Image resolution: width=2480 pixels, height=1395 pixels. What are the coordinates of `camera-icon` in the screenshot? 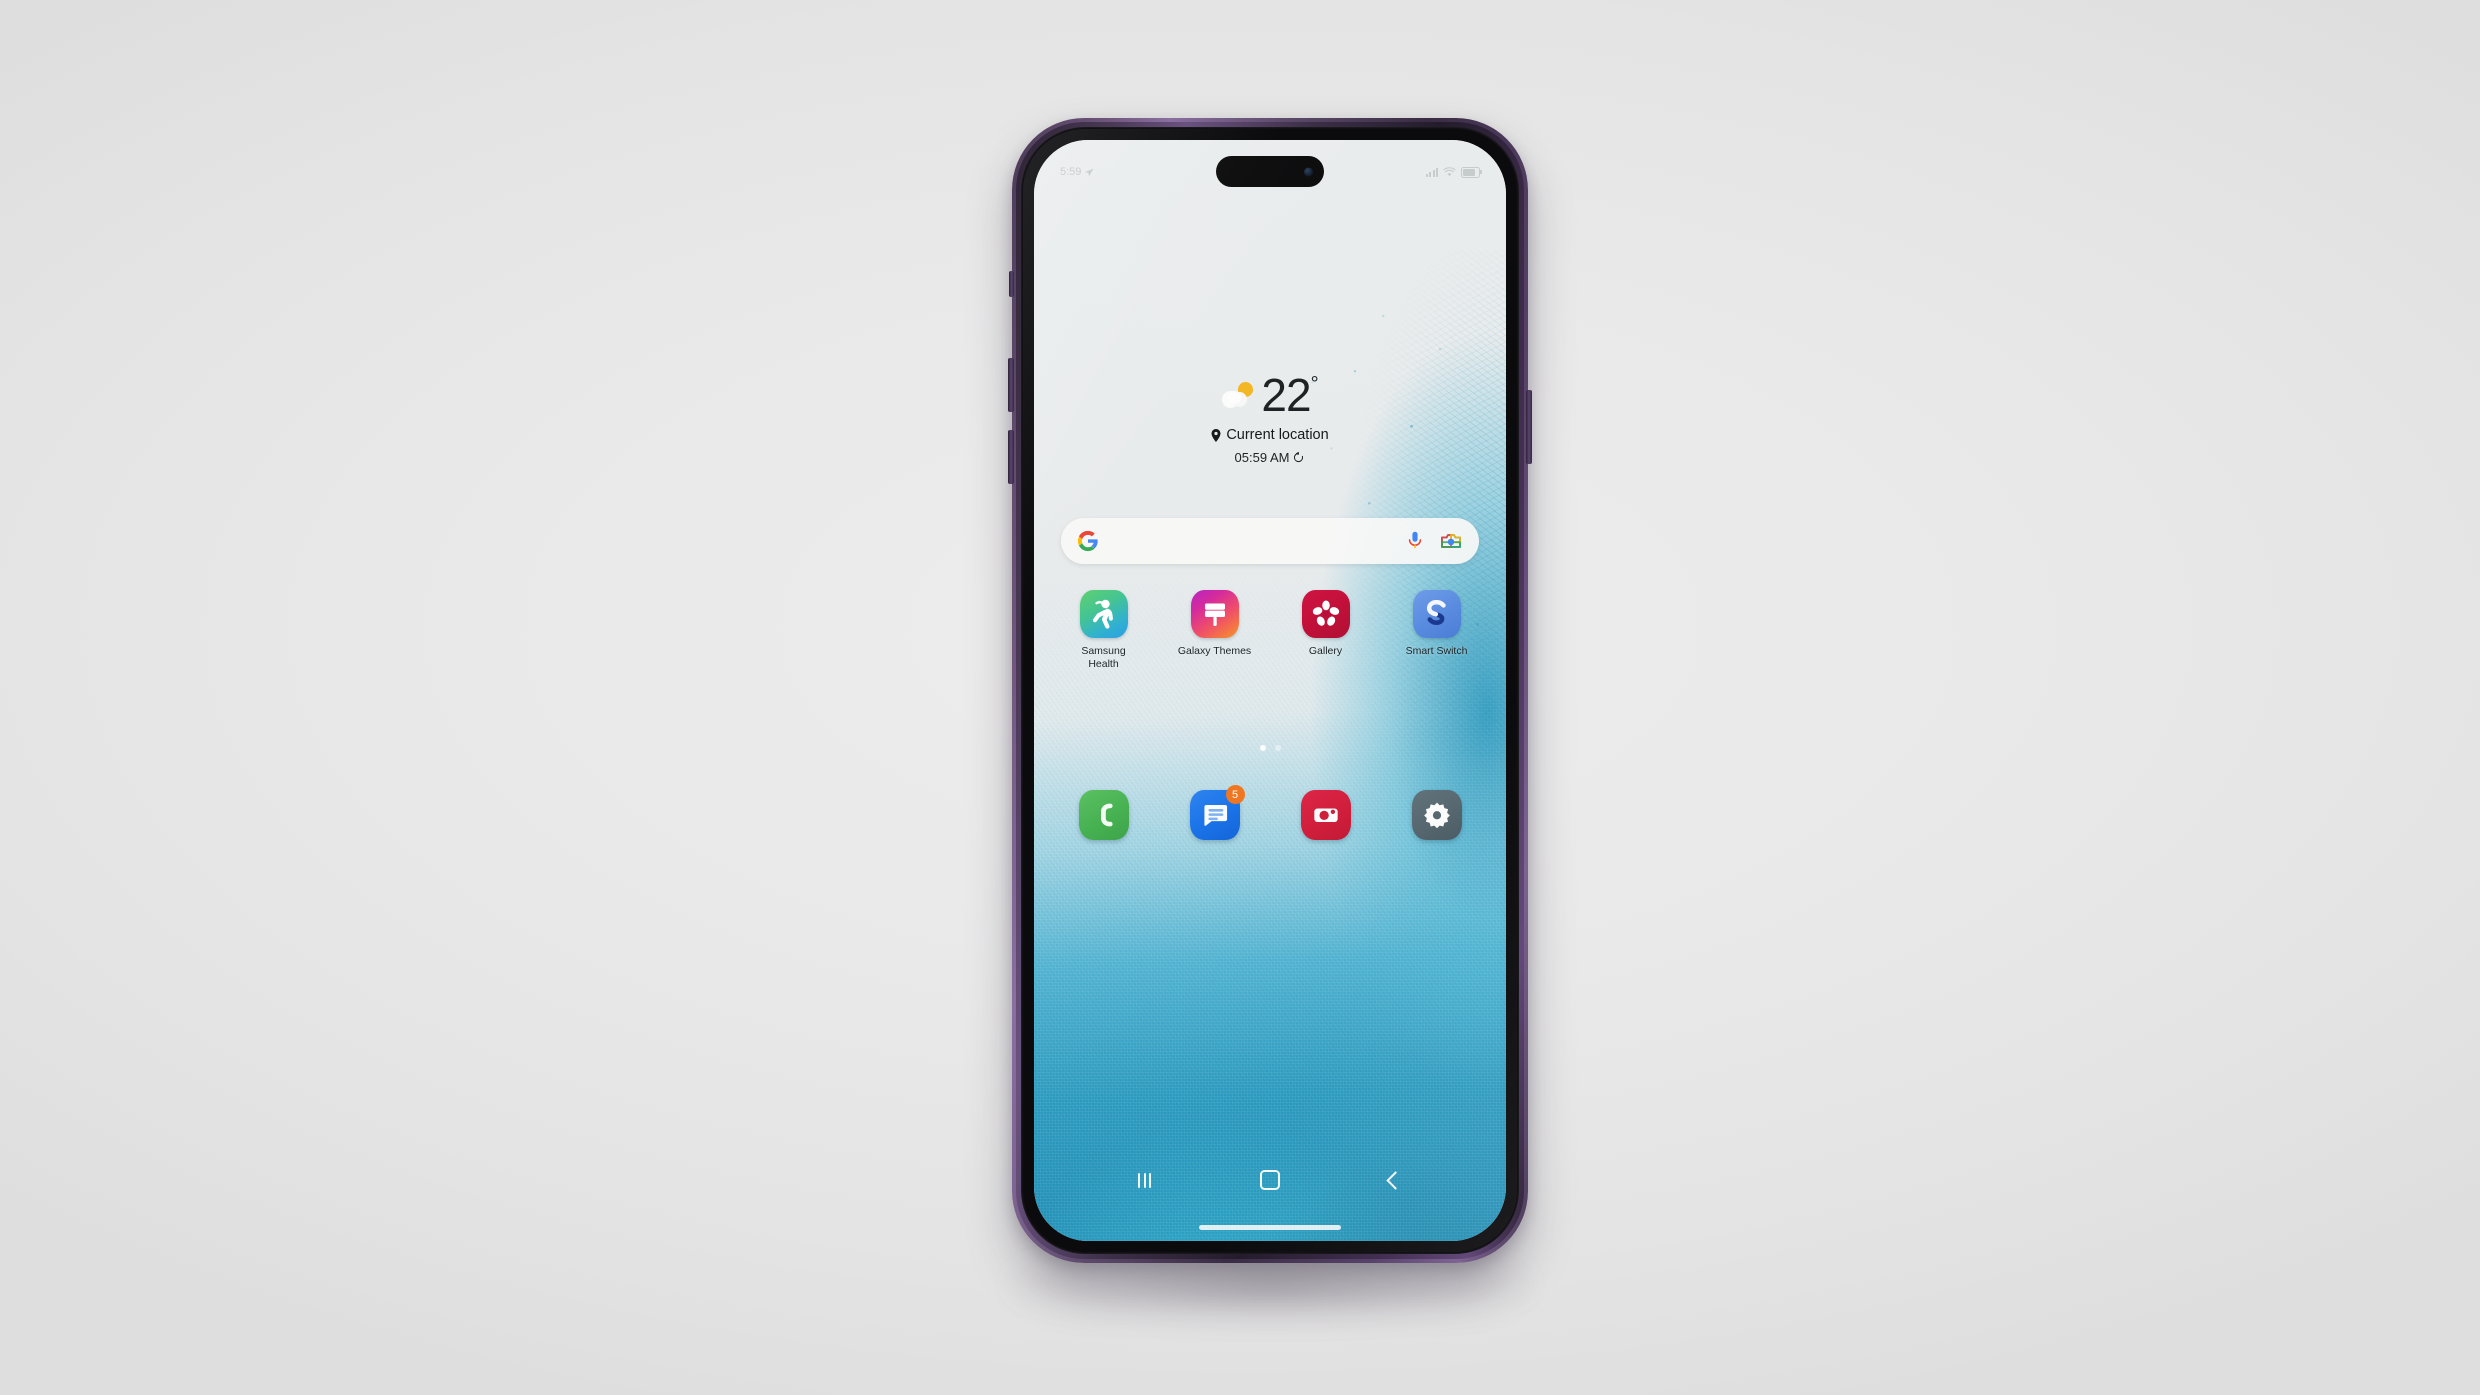 It's located at (1325, 815).